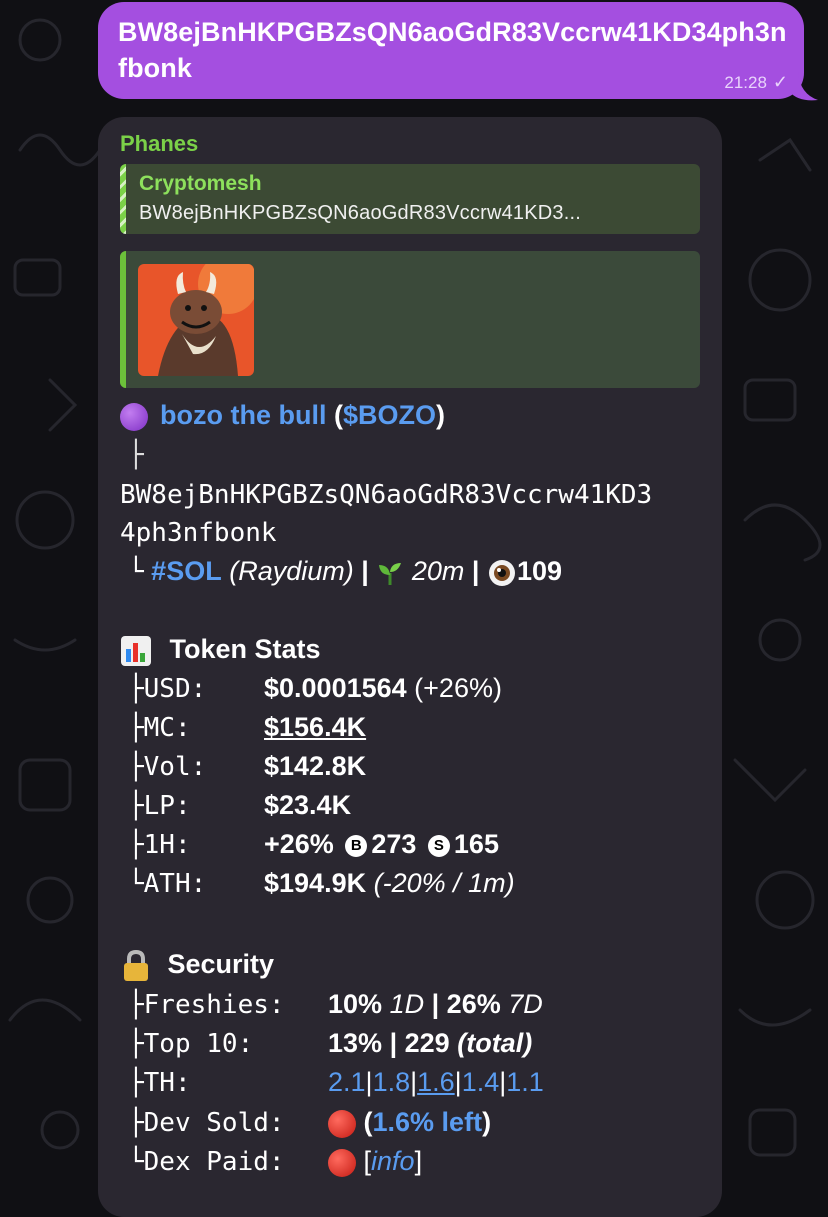 Image resolution: width=828 pixels, height=1217 pixels. I want to click on sender-name: Phanes, so click(159, 144).